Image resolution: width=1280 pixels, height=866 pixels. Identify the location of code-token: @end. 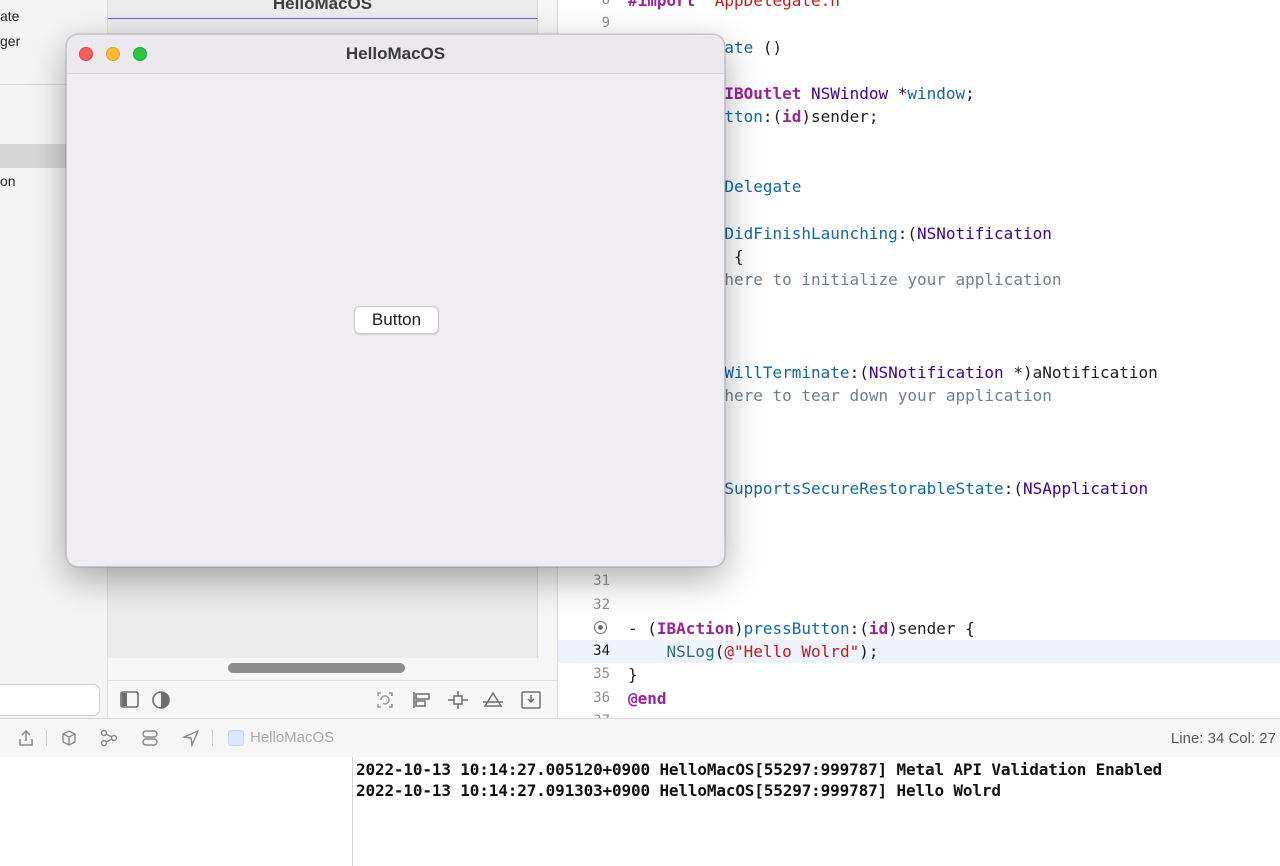
(647, 698).